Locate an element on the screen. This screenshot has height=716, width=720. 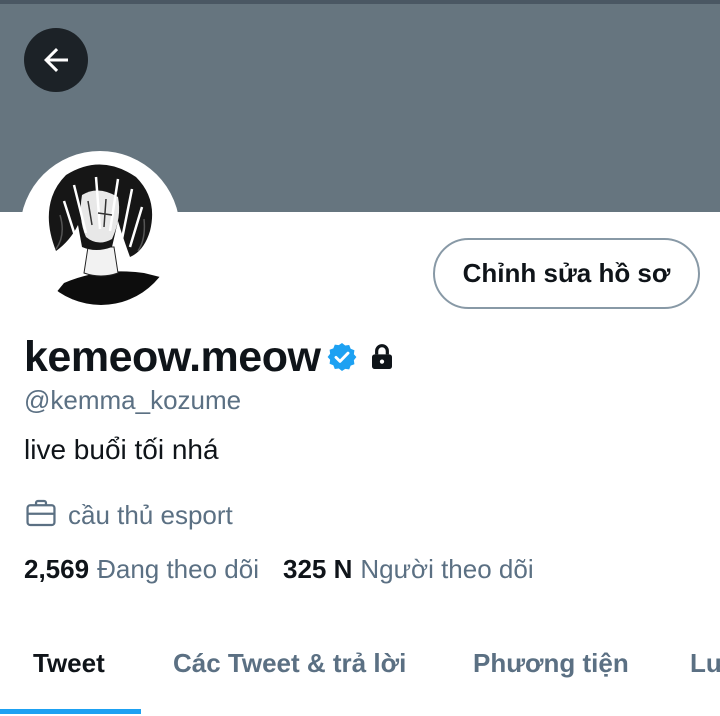
followers-count: 325 N is located at coordinates (317, 569).